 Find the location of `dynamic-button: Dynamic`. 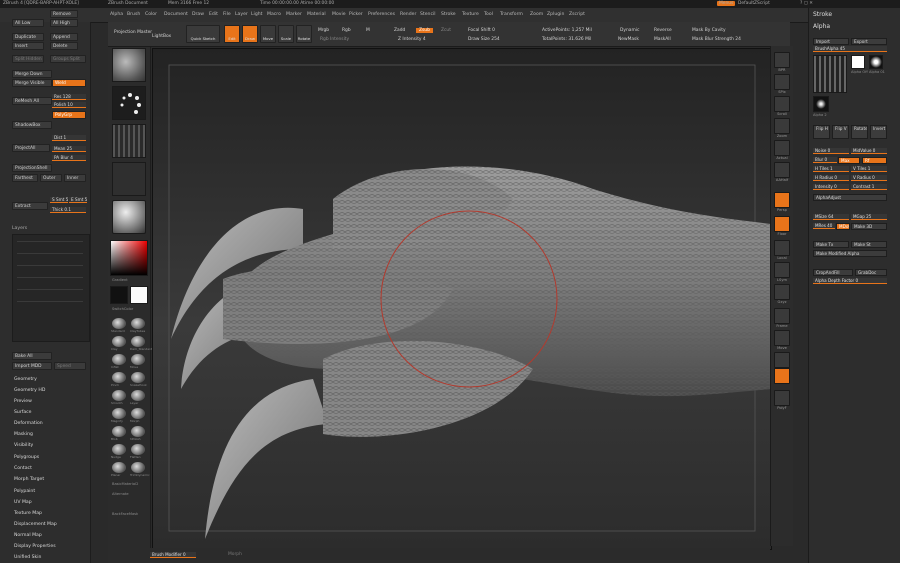

dynamic-button: Dynamic is located at coordinates (629, 30).